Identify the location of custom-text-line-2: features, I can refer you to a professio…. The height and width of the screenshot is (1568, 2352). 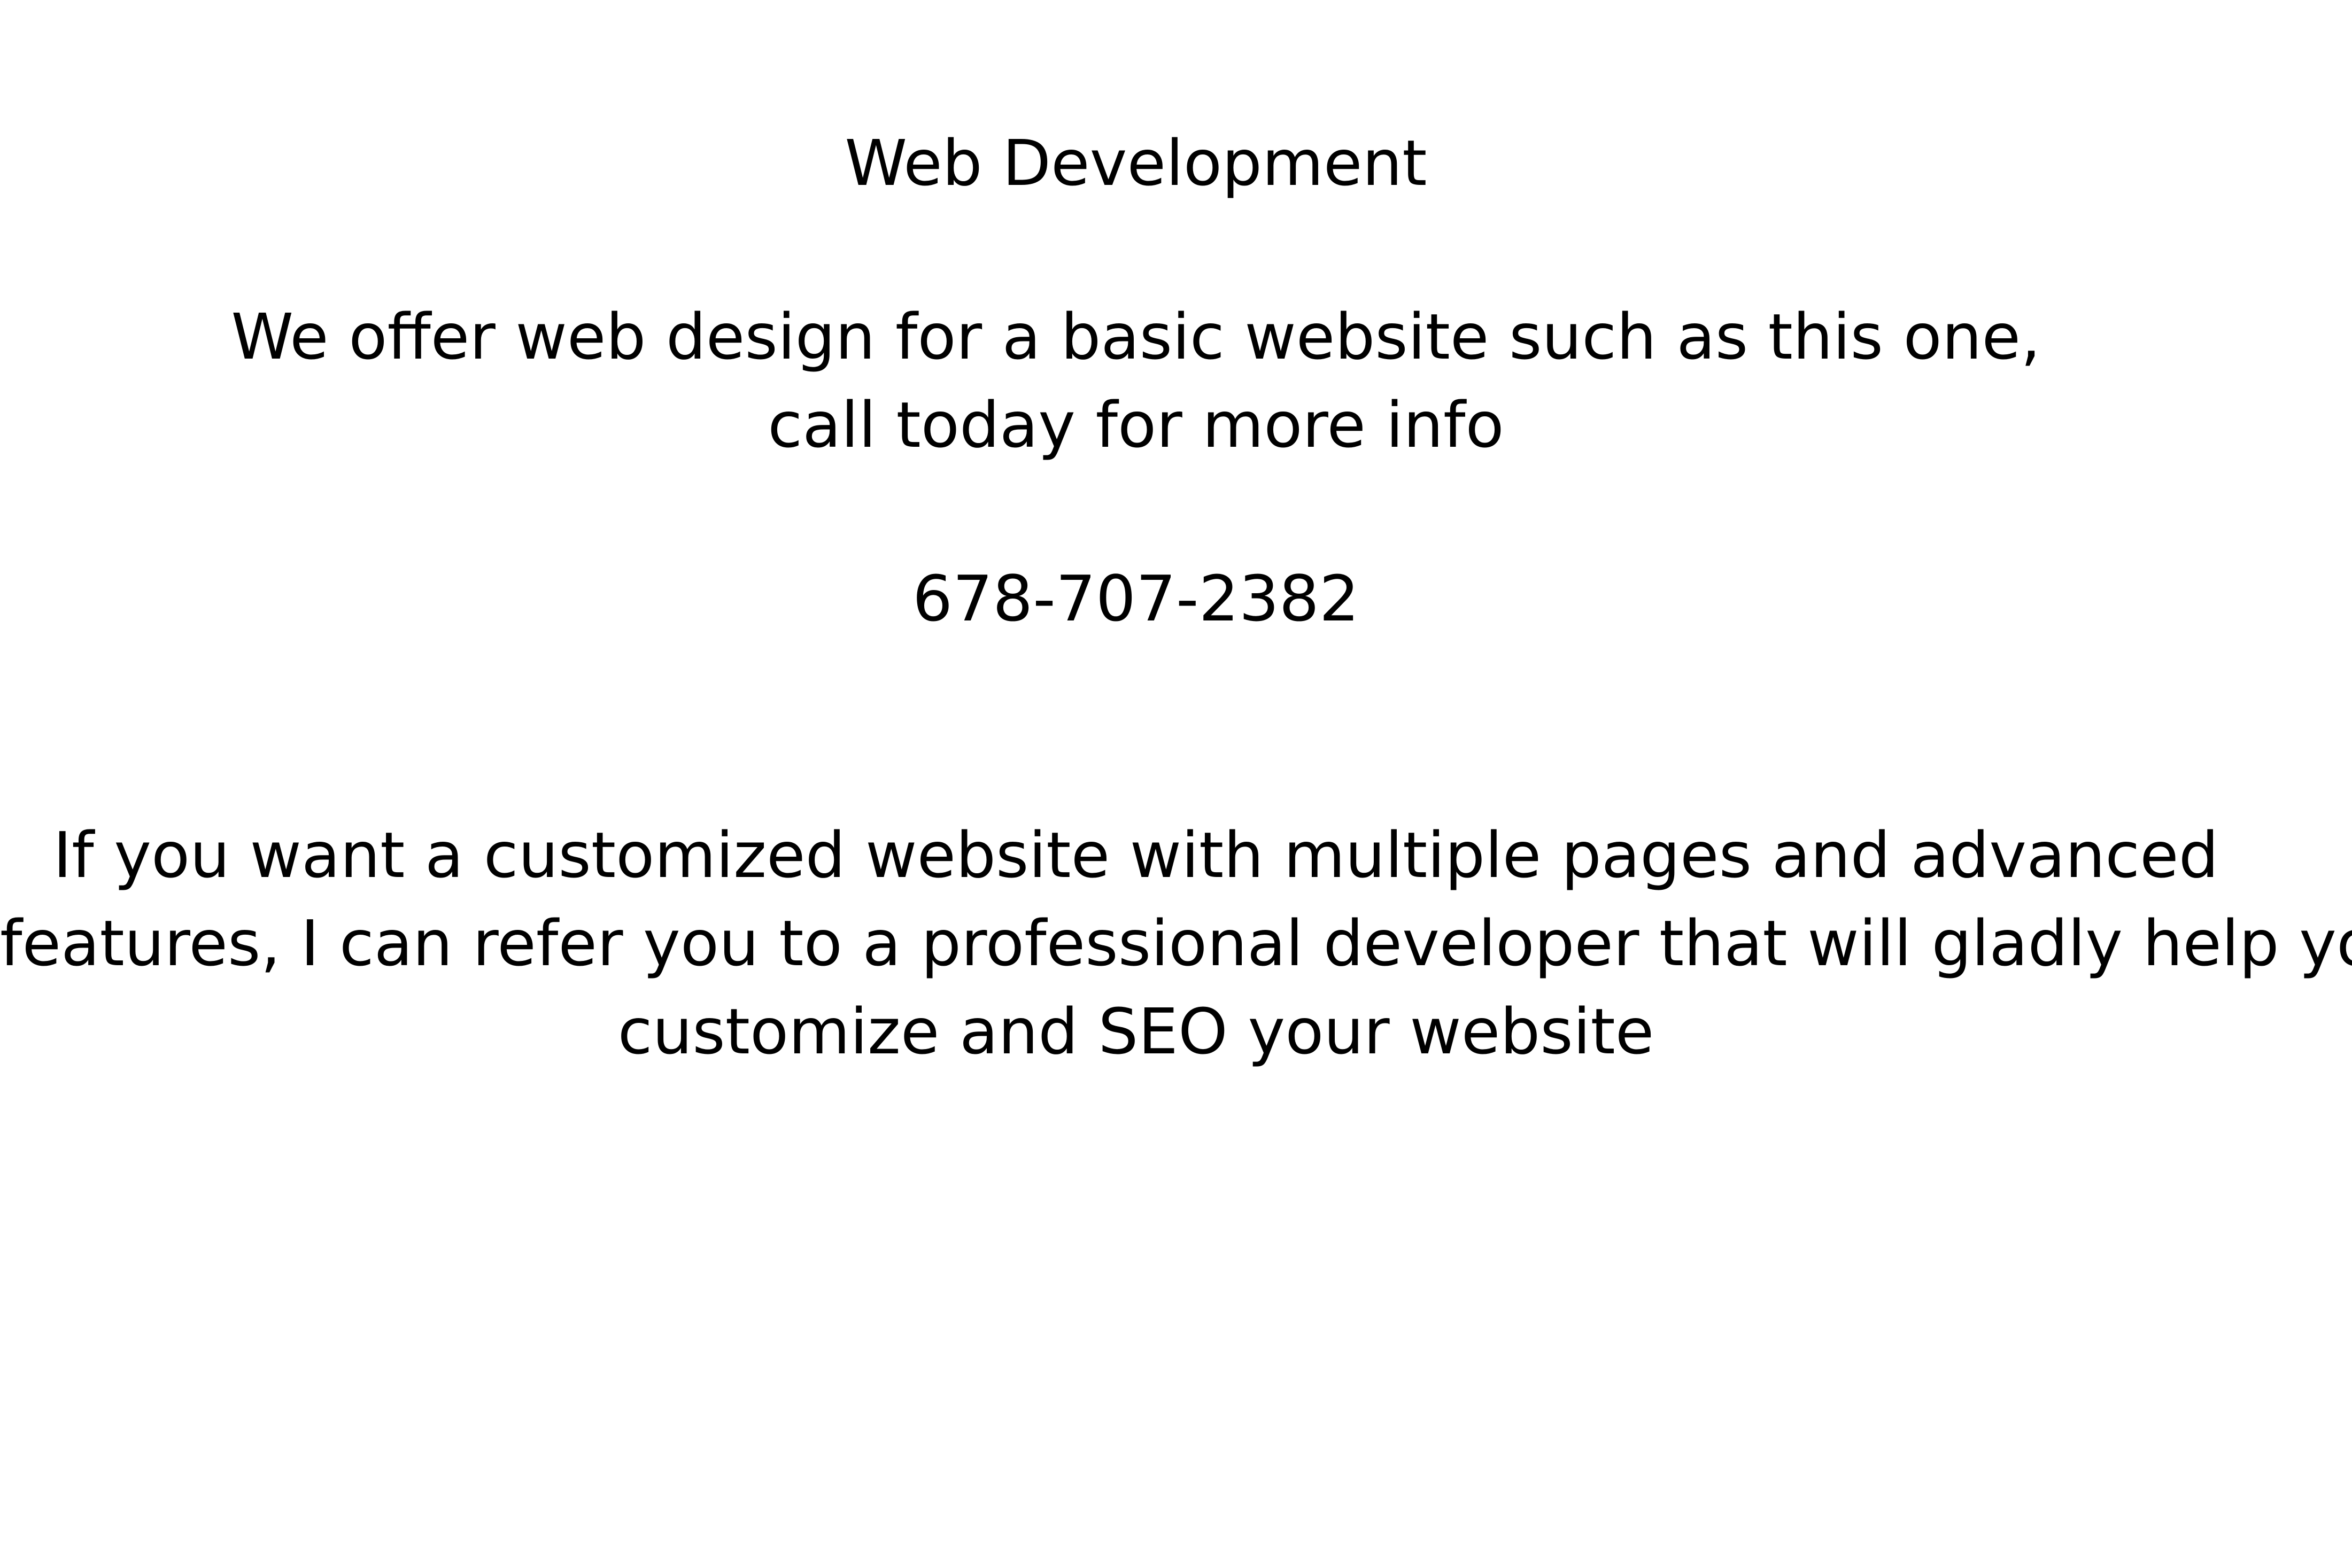
(1176, 943).